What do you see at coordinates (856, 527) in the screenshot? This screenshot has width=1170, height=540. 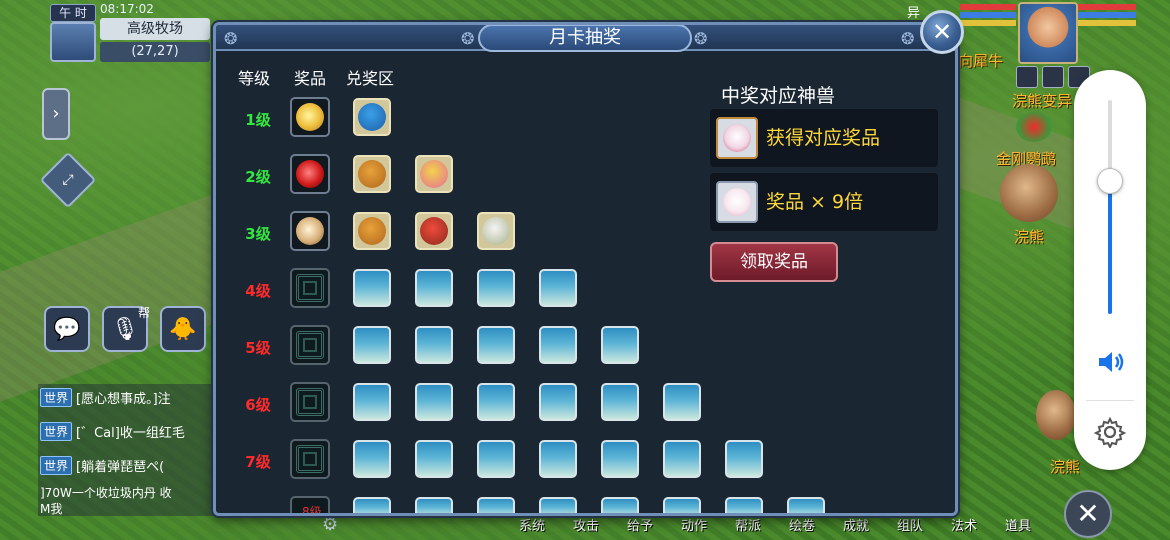 I see `menu-achievement: 成就` at bounding box center [856, 527].